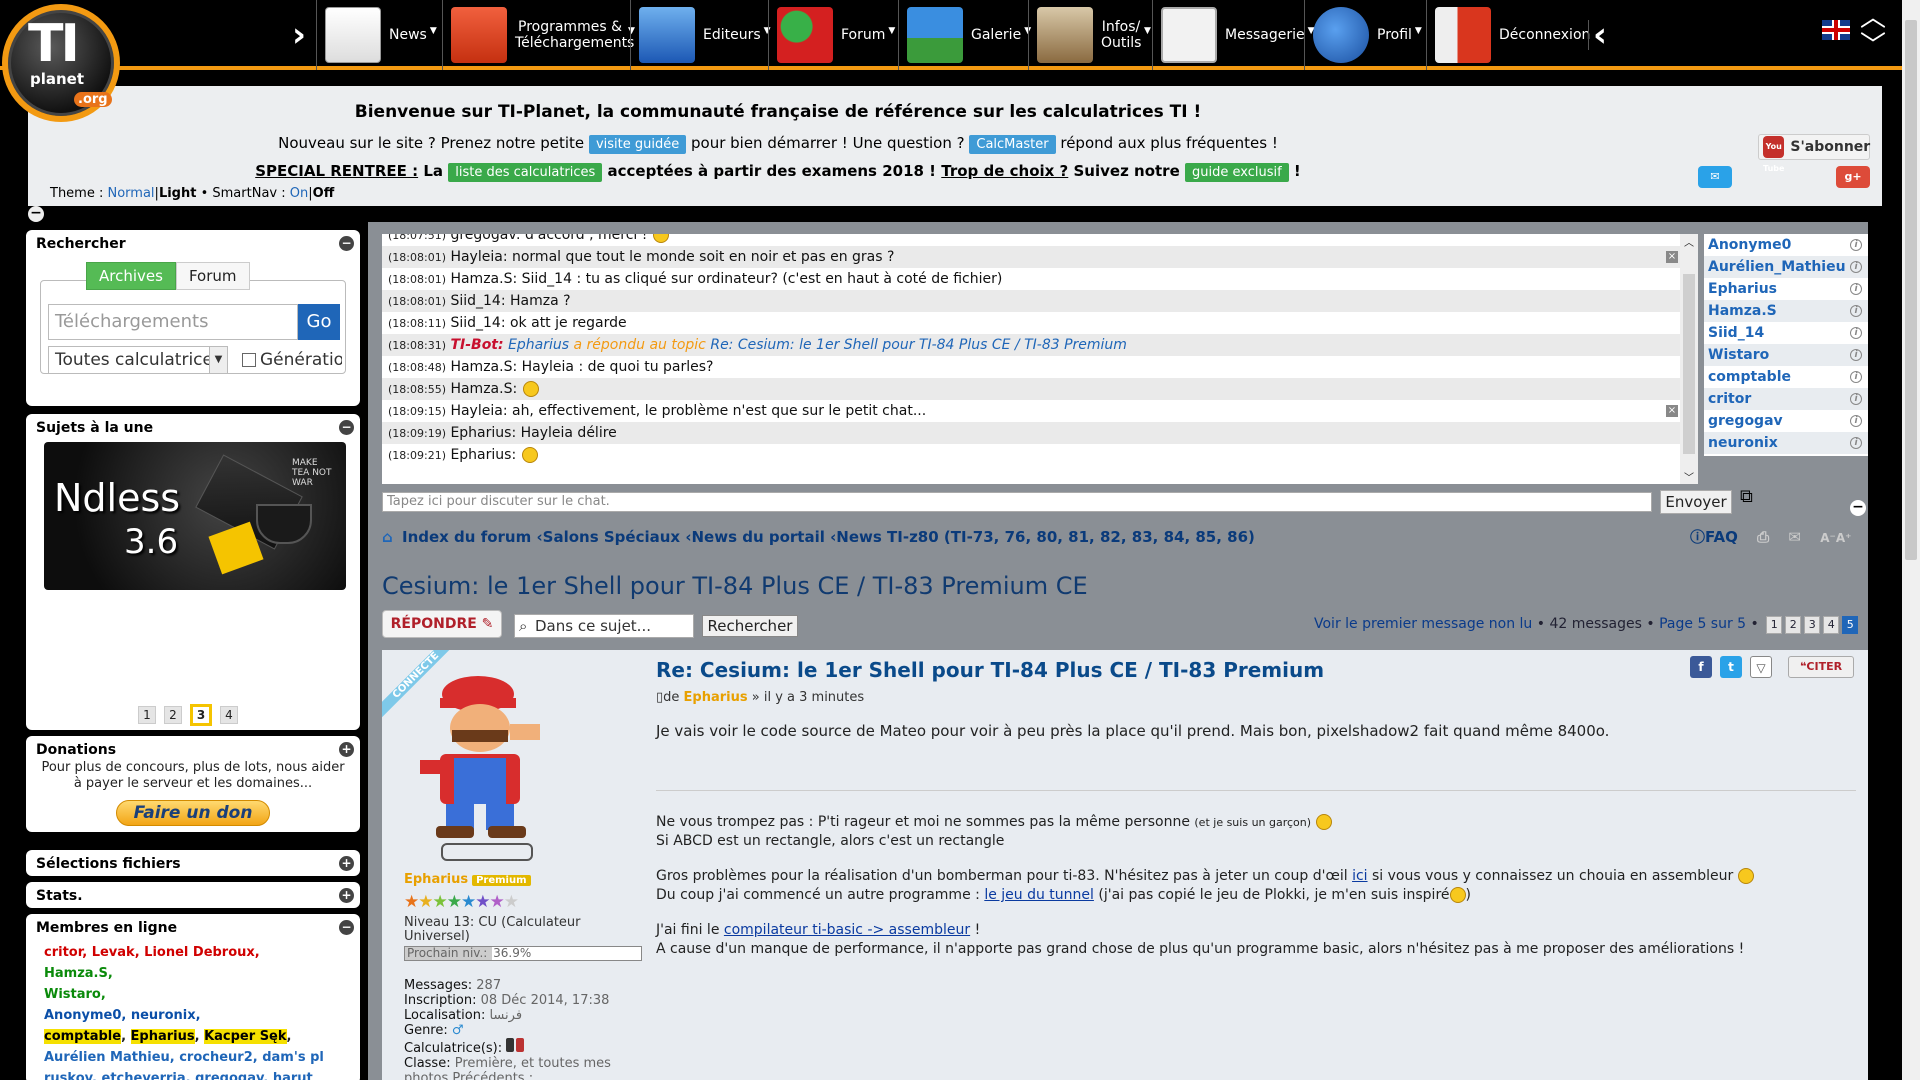  I want to click on page-3-button: 3, so click(1812, 625).